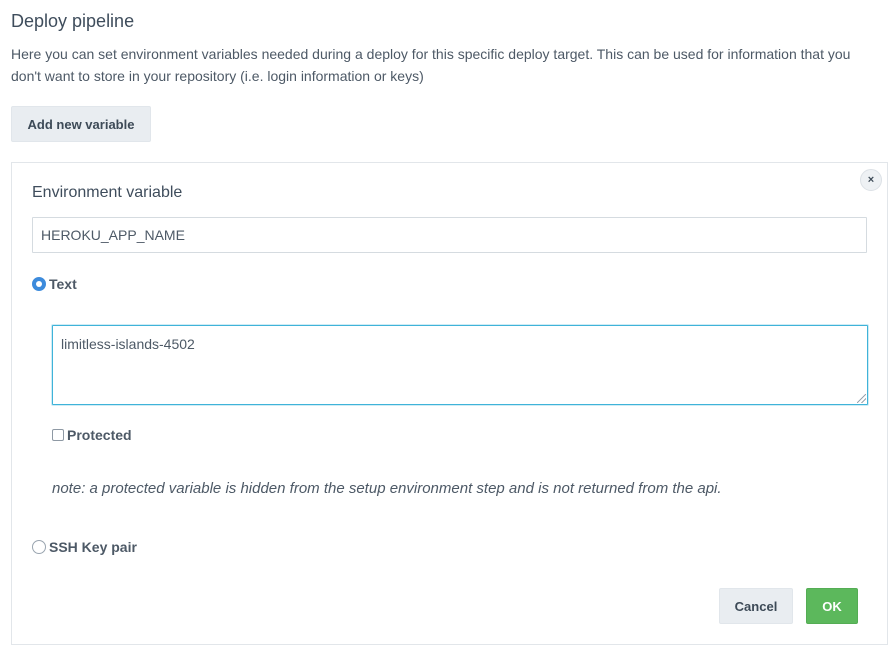 The height and width of the screenshot is (655, 896). Describe the element at coordinates (63, 284) in the screenshot. I see `radio-text-label: Text` at that location.